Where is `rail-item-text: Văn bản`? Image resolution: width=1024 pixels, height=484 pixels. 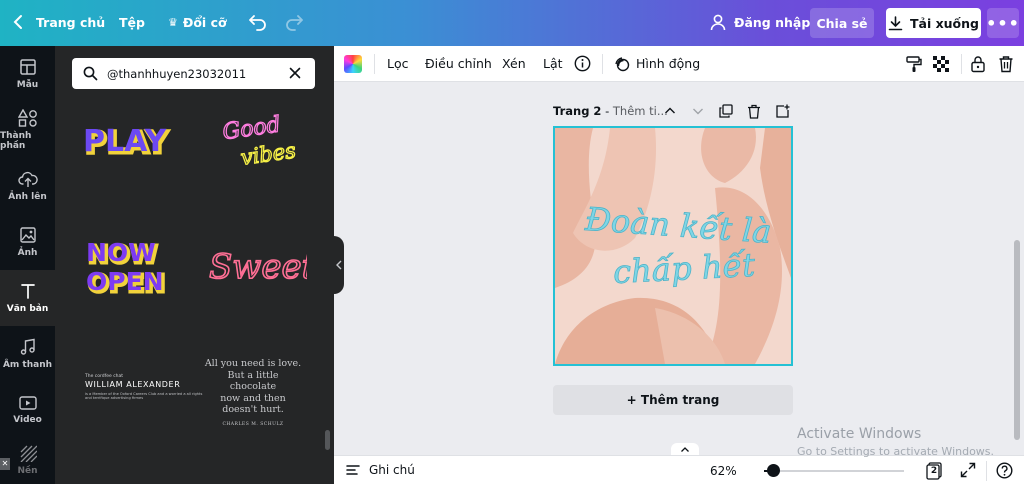
rail-item-text: Văn bản is located at coordinates (27, 298).